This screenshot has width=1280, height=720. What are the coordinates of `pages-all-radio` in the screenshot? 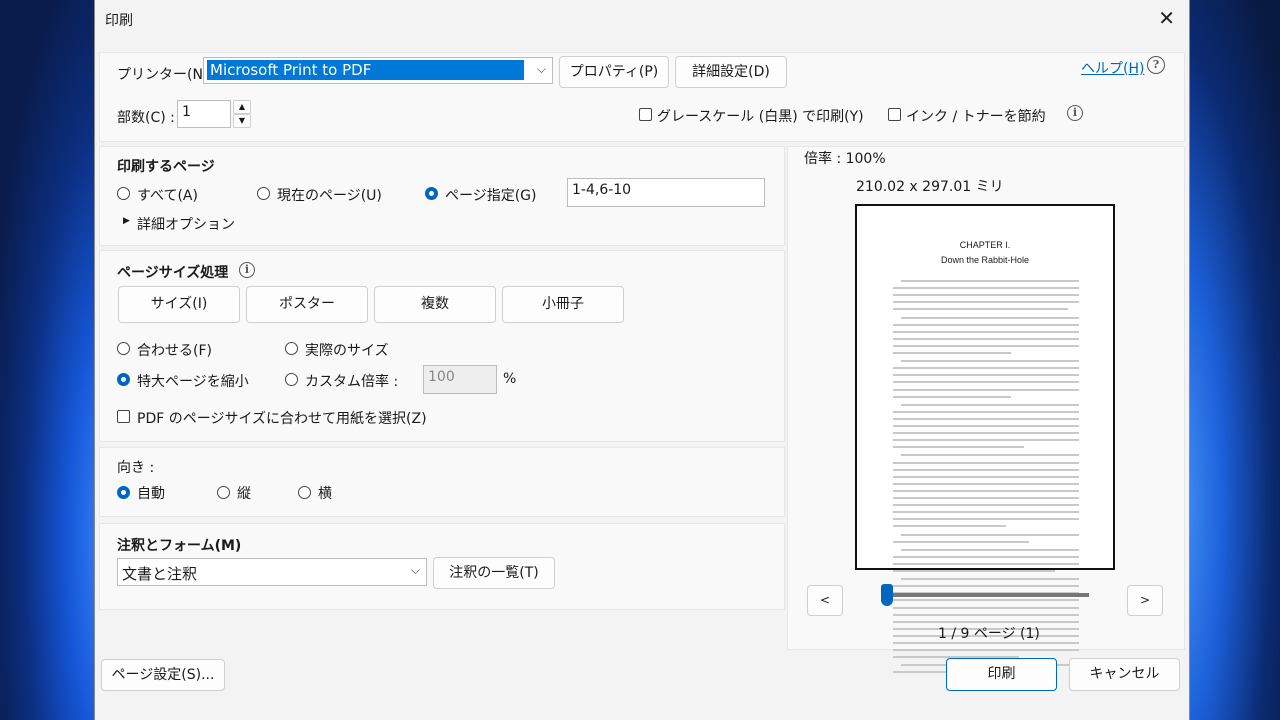 It's located at (123, 193).